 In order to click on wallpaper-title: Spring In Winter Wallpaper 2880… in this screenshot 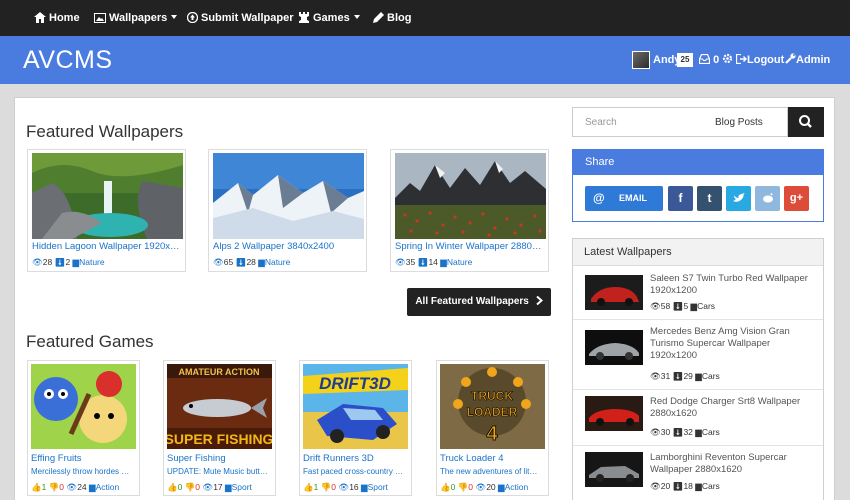, I will do `click(470, 246)`.